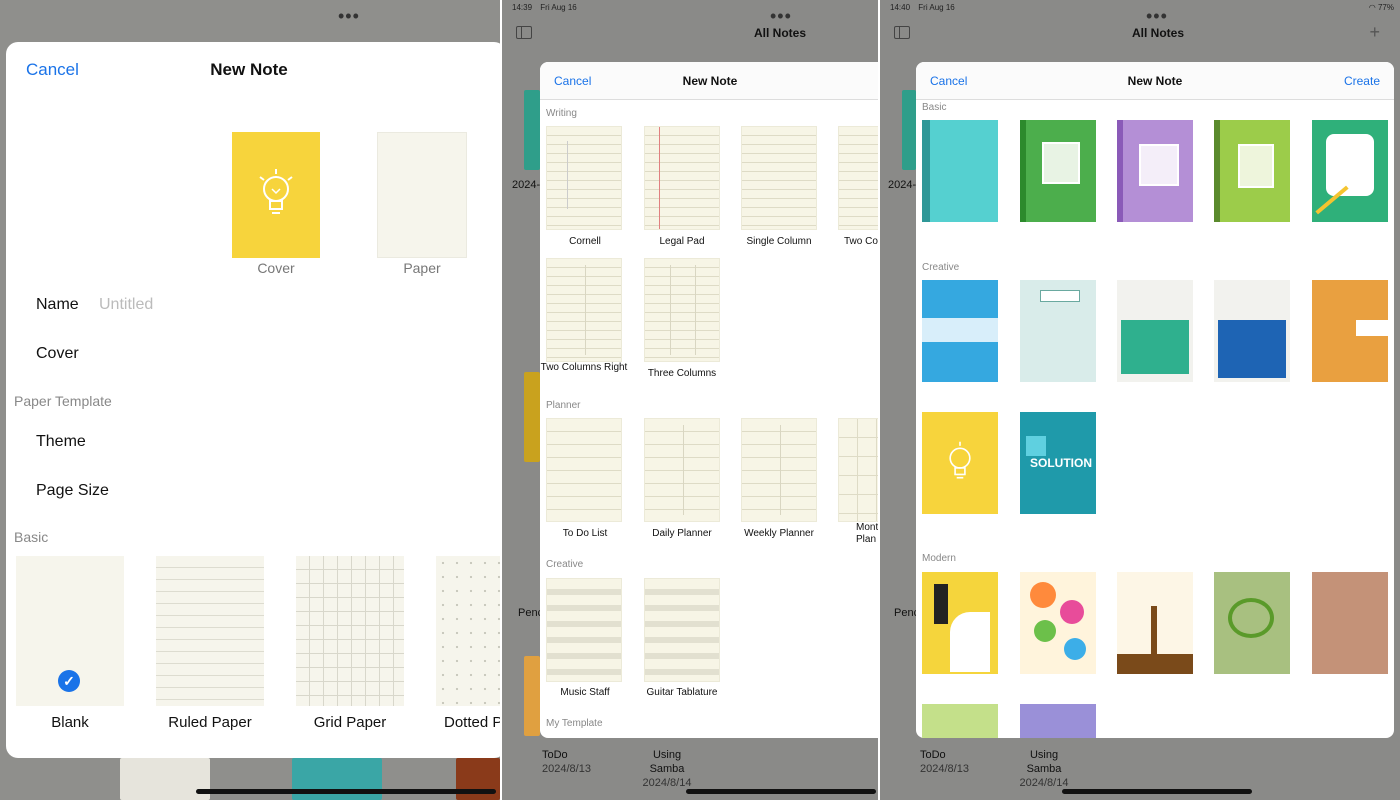  Describe the element at coordinates (1381, 7) in the screenshot. I see `status-battery: ◠ 77%` at that location.